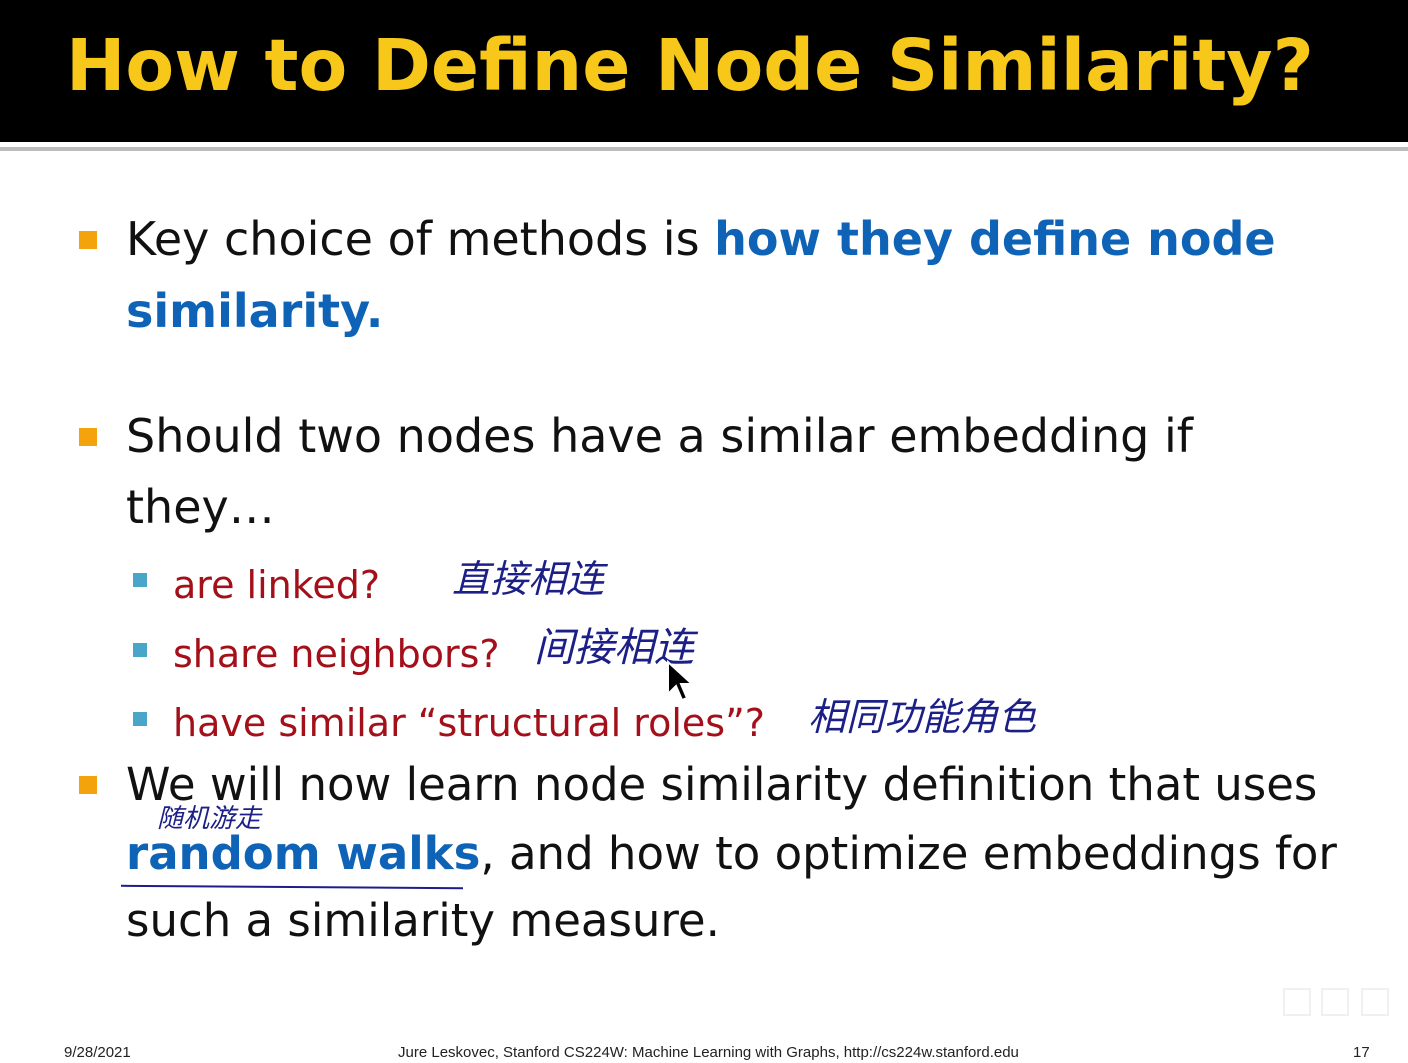 This screenshot has height=1063, width=1408. I want to click on note-same-structural-role: 相同功能角色, so click(922, 717).